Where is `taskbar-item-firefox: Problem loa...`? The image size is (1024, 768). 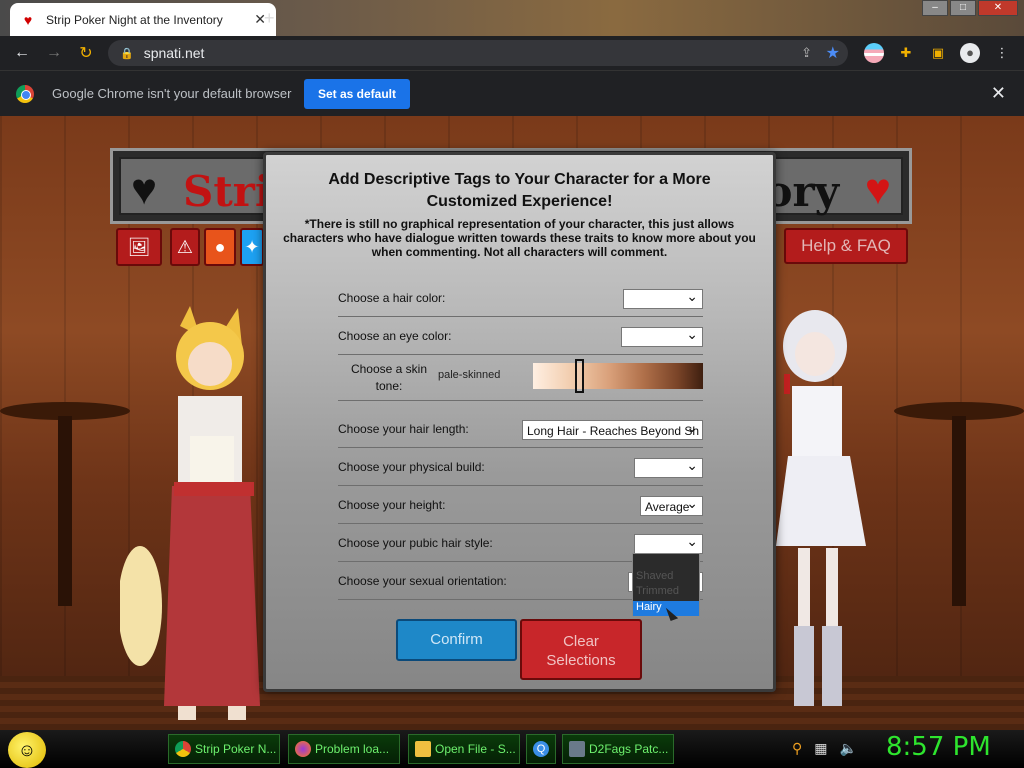
taskbar-item-firefox: Problem loa... is located at coordinates (344, 749).